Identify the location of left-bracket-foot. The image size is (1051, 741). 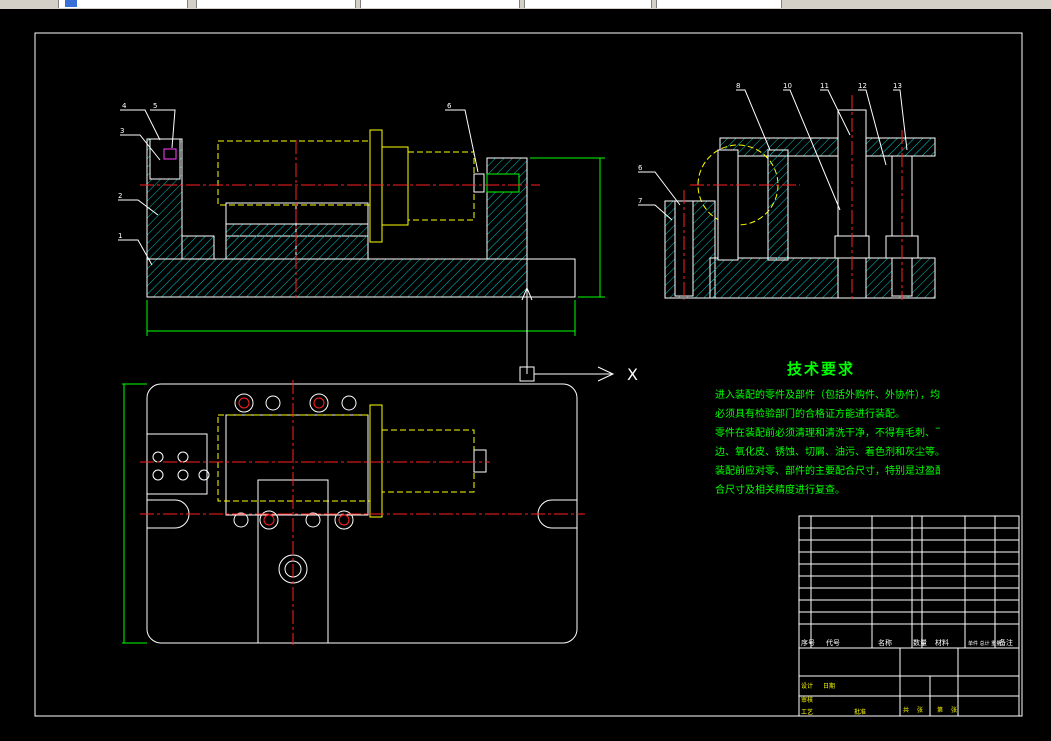
(198, 247).